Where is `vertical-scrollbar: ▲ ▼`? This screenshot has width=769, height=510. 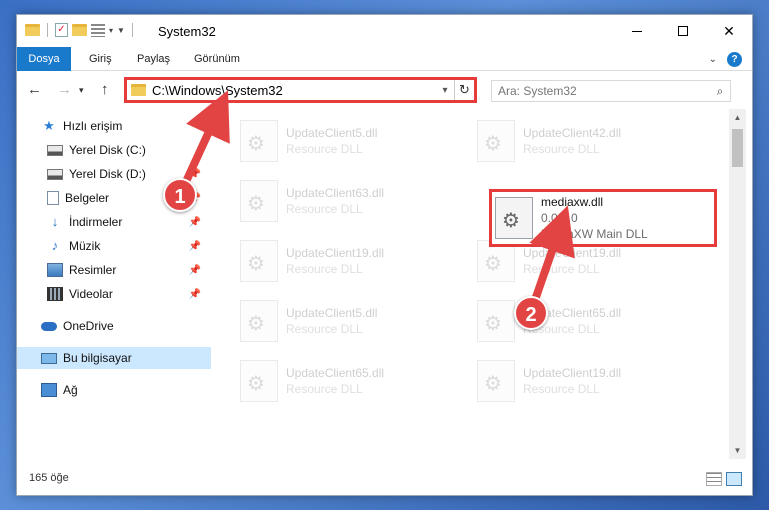
vertical-scrollbar: ▲ ▼ is located at coordinates (737, 284).